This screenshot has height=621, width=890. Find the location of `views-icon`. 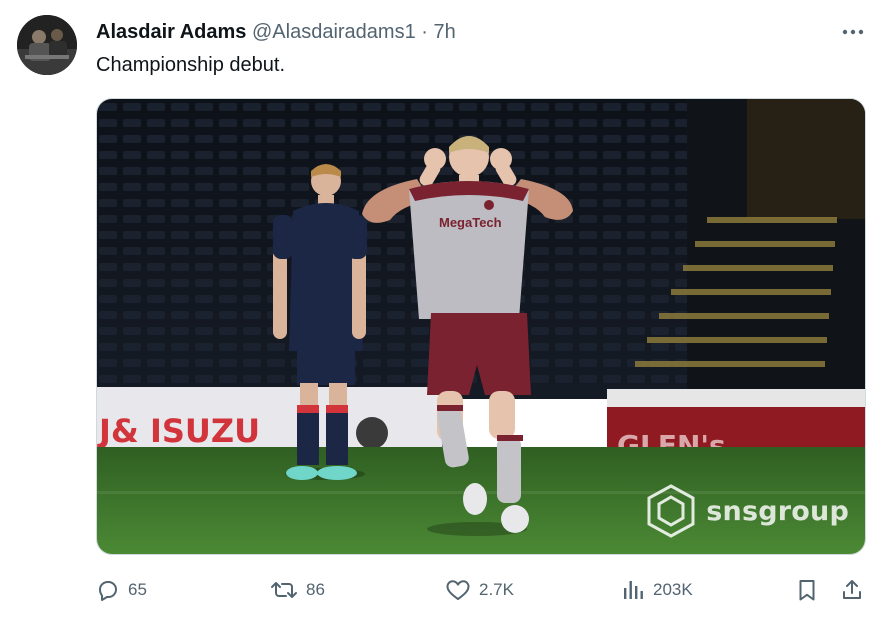

views-icon is located at coordinates (633, 590).